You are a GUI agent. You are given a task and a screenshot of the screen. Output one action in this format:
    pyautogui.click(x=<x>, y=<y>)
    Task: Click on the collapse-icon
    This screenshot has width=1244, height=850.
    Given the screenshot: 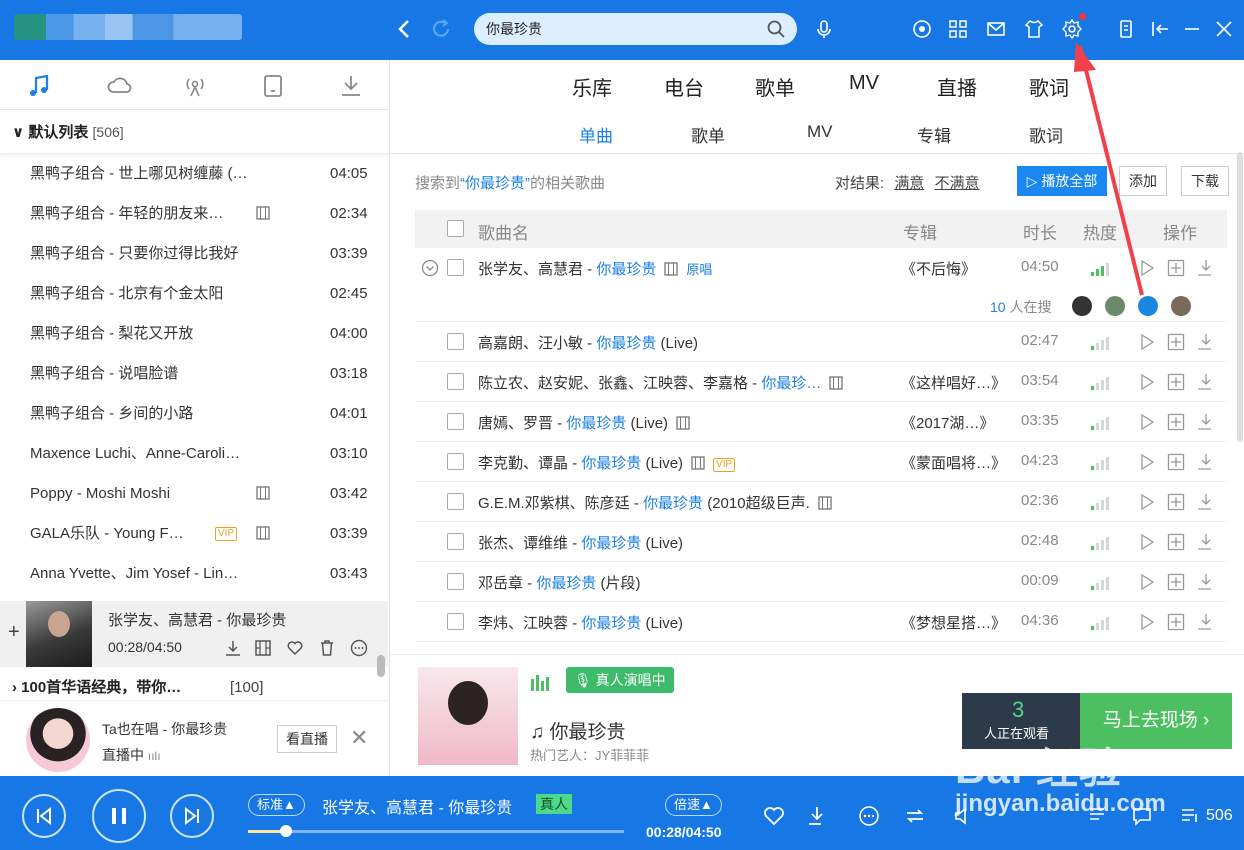 What is the action you would take?
    pyautogui.click(x=1160, y=29)
    